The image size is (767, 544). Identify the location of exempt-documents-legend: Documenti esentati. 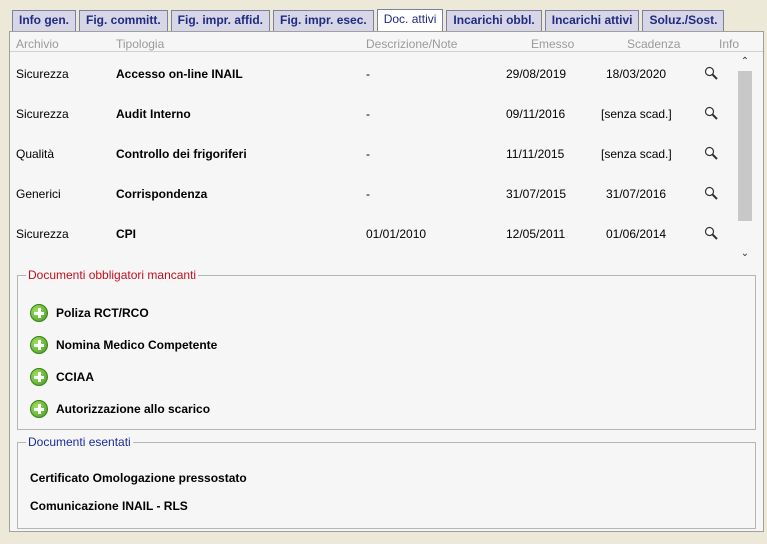
(79, 442).